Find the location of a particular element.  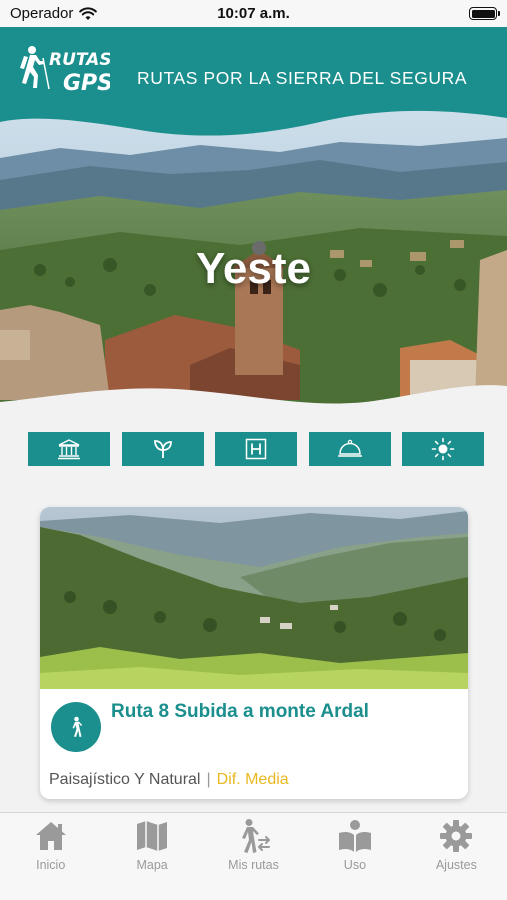

app-title: RUTAS POR LA SIERRA DEL SEGURA is located at coordinates (302, 78).